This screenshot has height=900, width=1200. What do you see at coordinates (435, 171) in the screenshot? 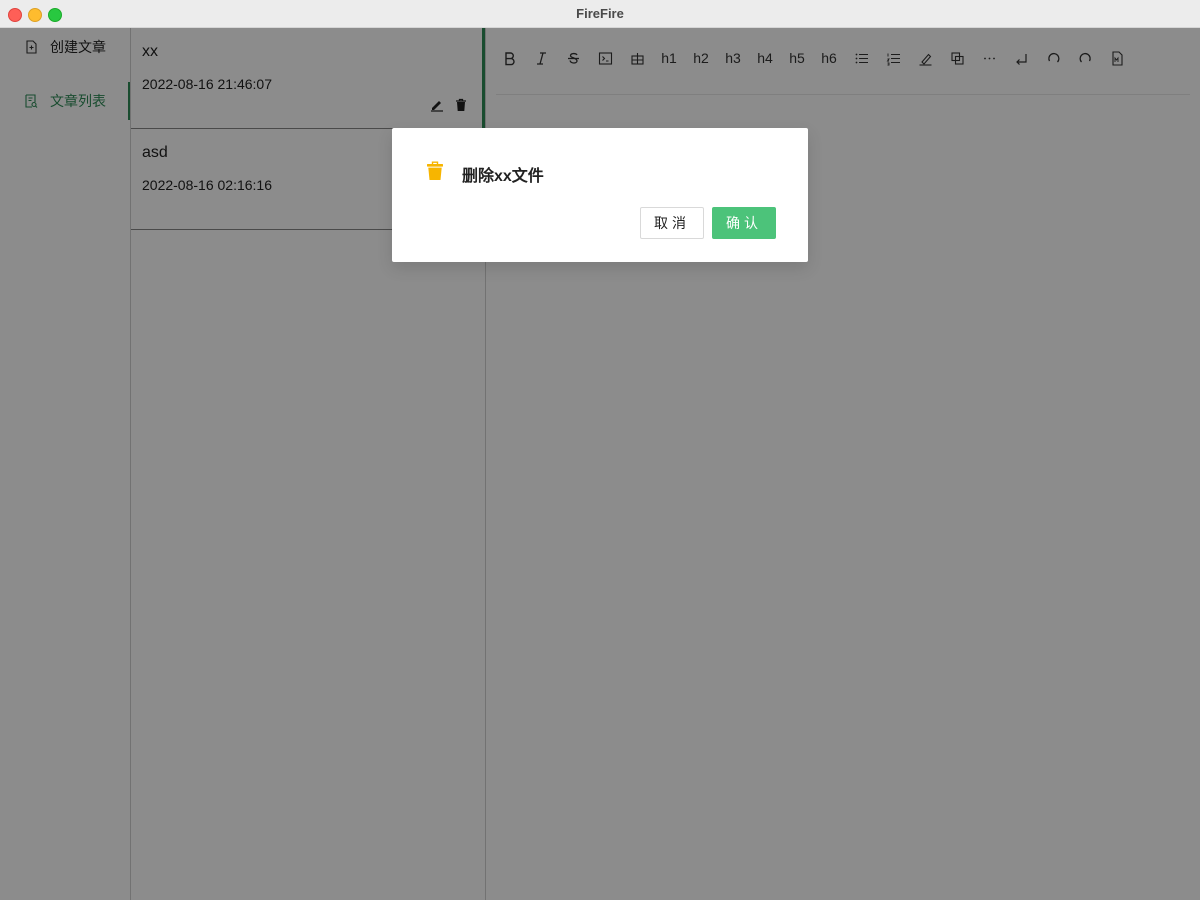
I see `trash-icon` at bounding box center [435, 171].